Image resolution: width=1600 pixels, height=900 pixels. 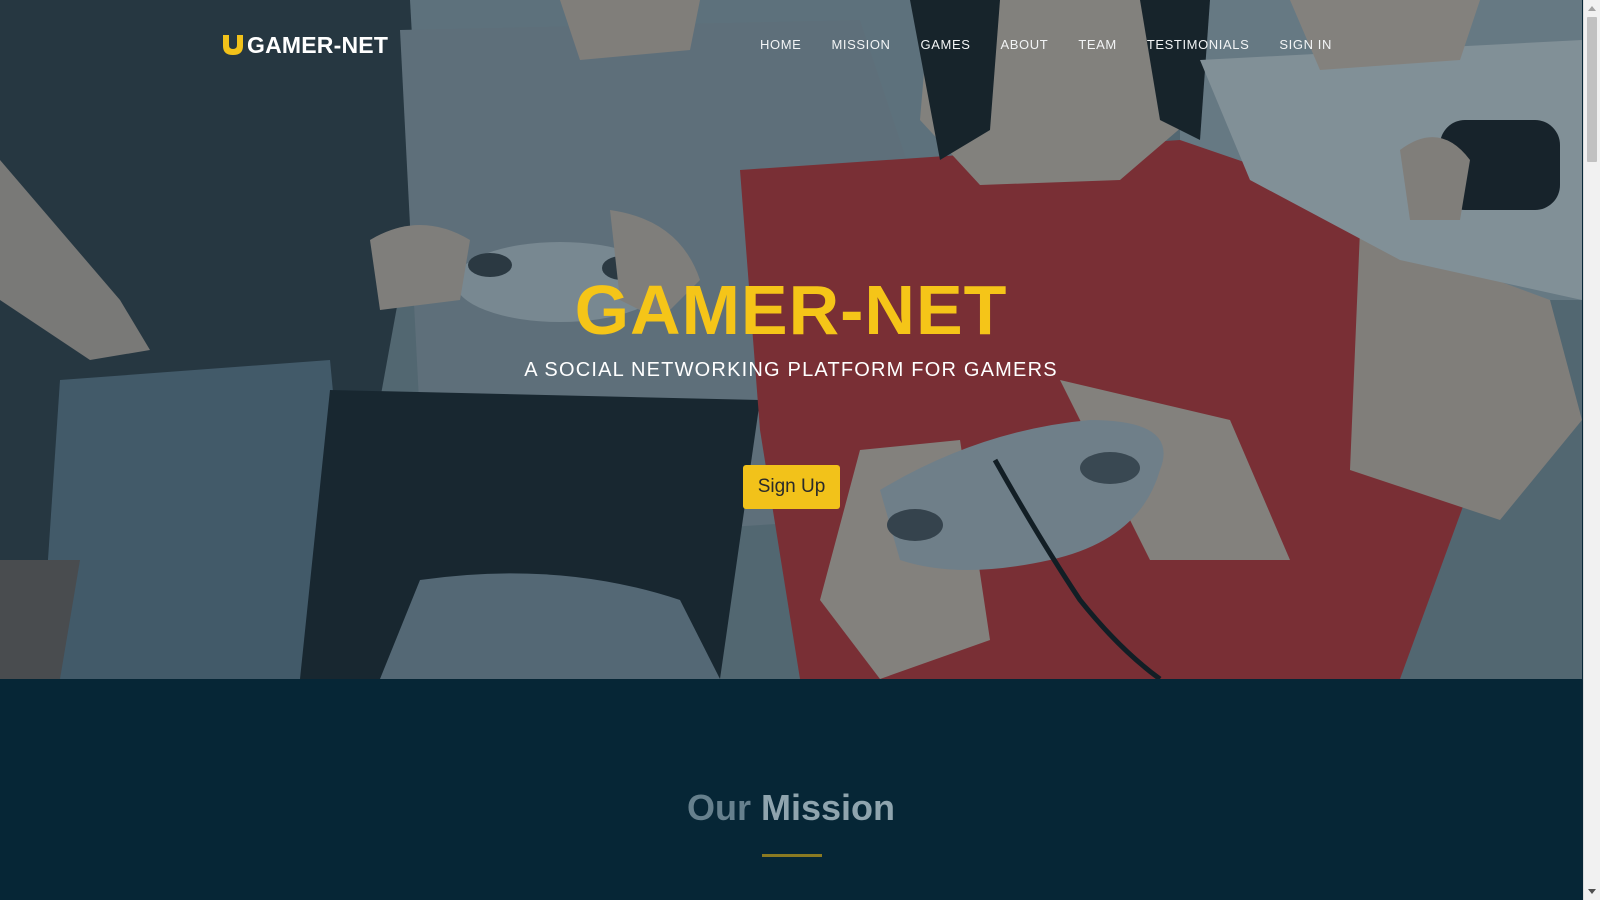 What do you see at coordinates (233, 45) in the screenshot?
I see `horseshoe-u-logo-icon` at bounding box center [233, 45].